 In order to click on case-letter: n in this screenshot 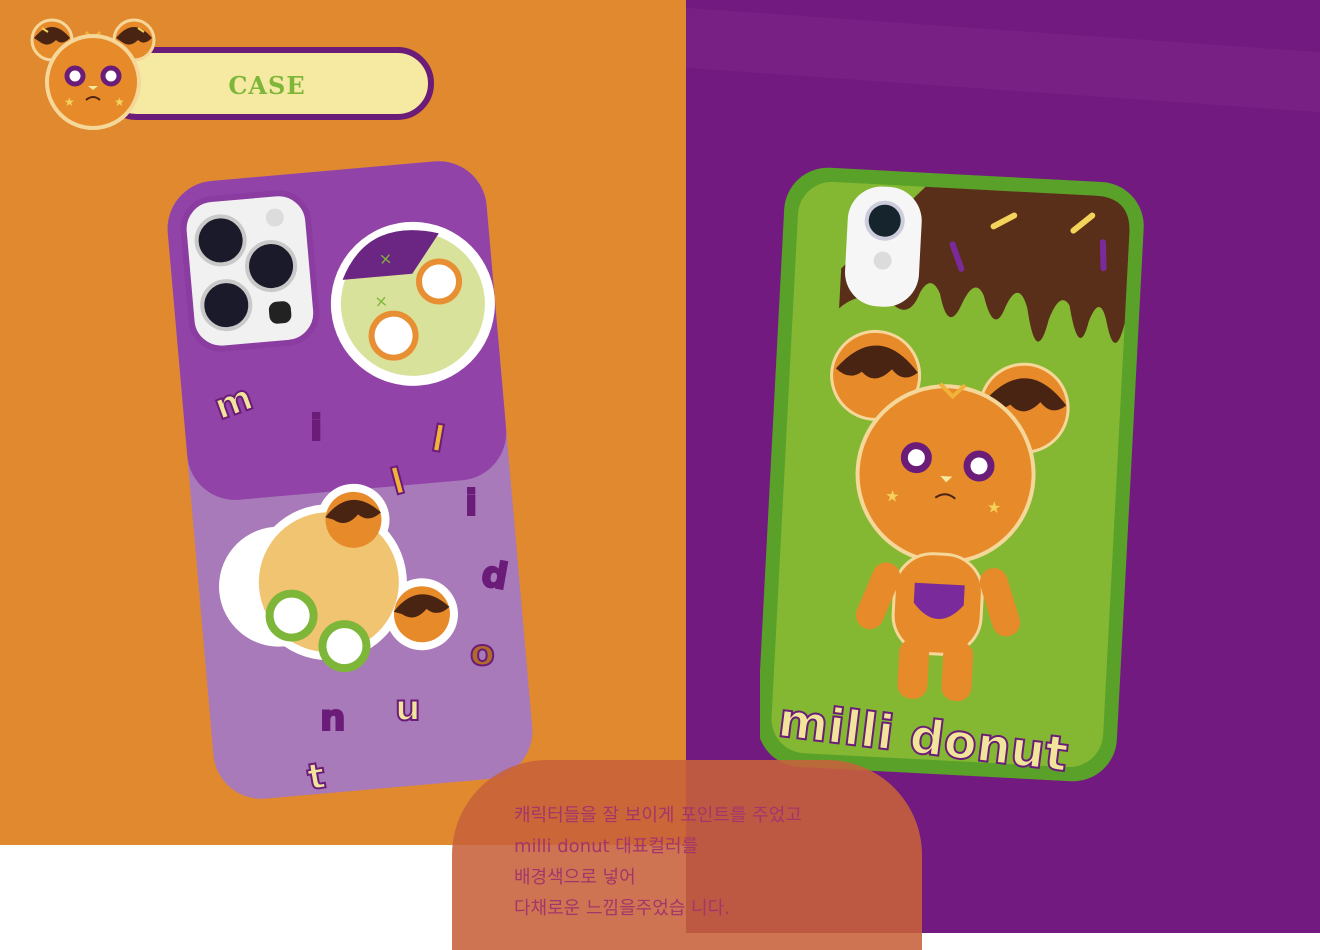, I will do `click(333, 718)`.